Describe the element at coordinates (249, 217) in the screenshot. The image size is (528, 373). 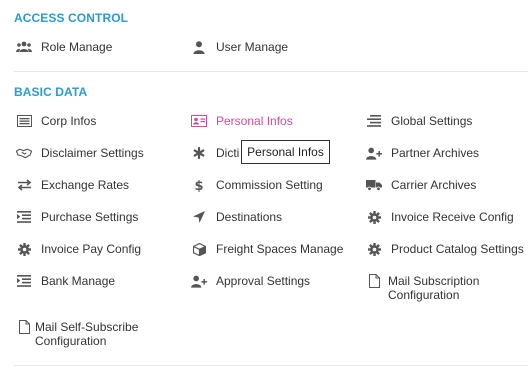
I see `menu-item-label: Destinations` at that location.